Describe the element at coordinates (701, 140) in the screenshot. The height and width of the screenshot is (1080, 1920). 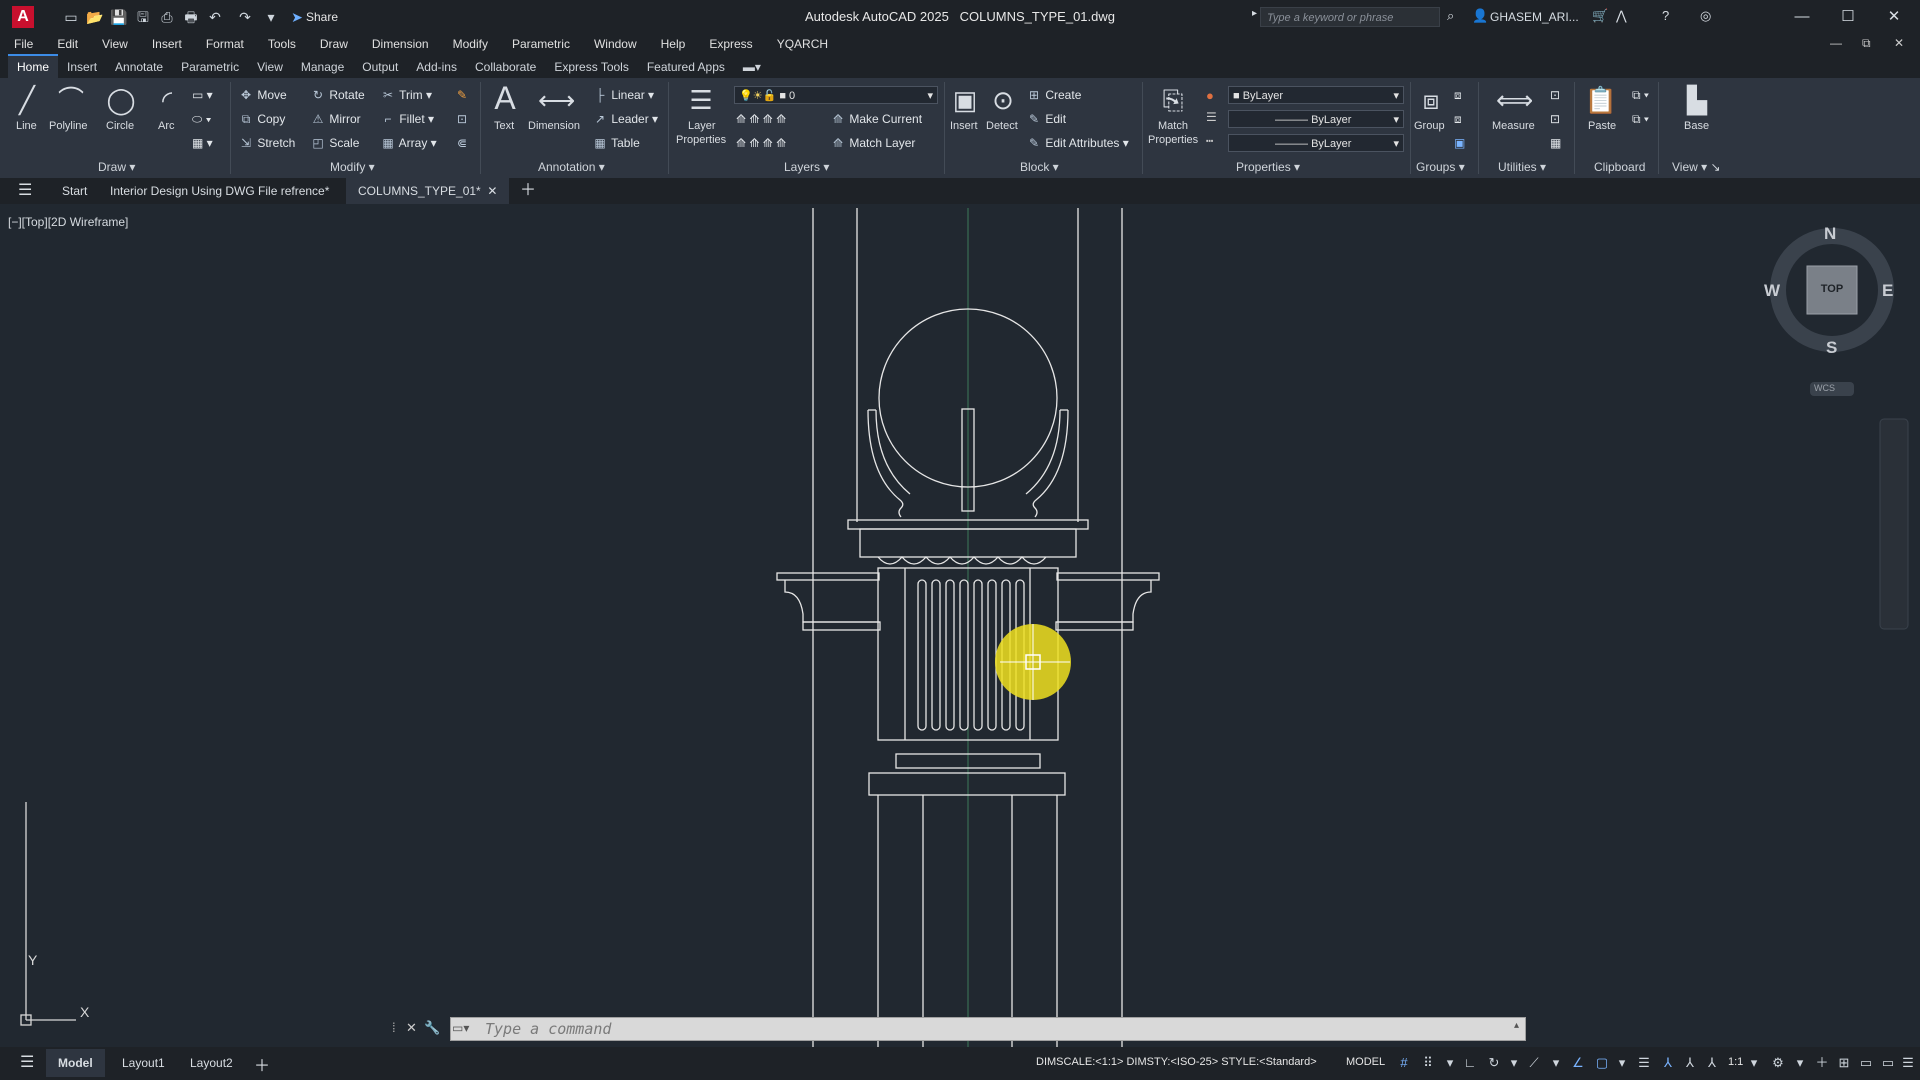
I see `layer-properties-label-2: Properties` at that location.